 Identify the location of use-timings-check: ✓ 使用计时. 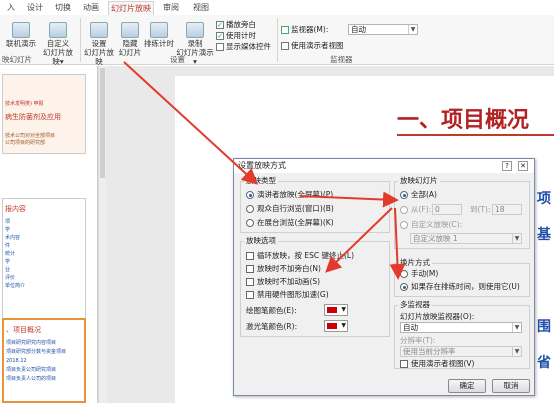
(243, 35).